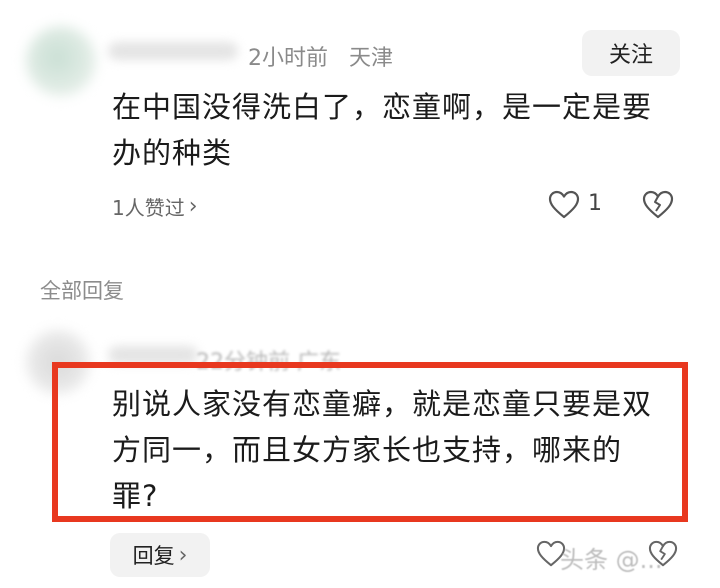 This screenshot has height=588, width=720. Describe the element at coordinates (382, 107) in the screenshot. I see `comment-text-line: 在中国没得洗白了，恋童啊，是一定是要` at that location.